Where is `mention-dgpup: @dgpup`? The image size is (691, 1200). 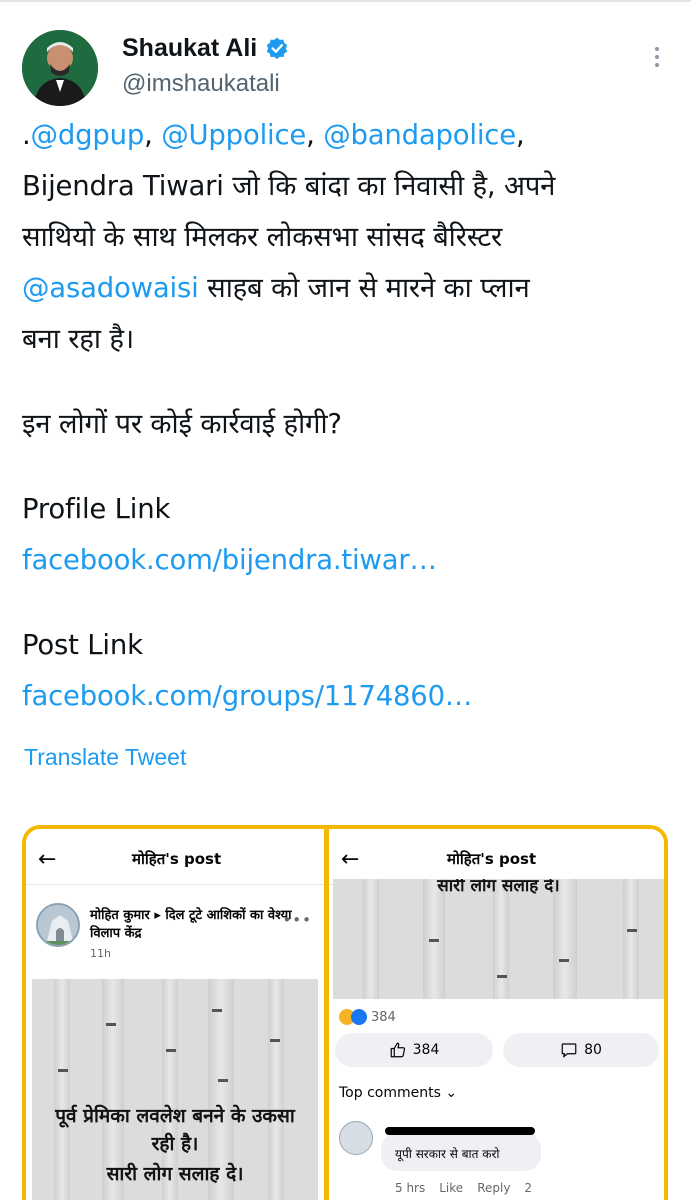
mention-dgpup: @dgpup is located at coordinates (88, 135).